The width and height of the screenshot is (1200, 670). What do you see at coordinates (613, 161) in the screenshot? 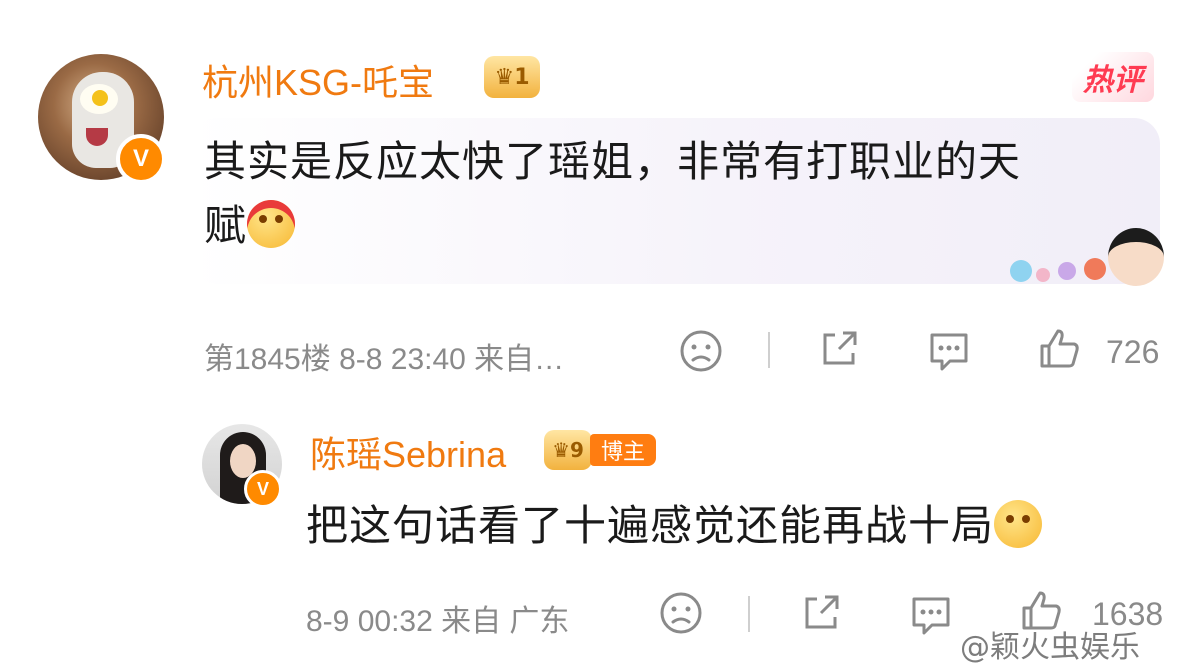
I see `comment-text-line1: 其实是反应太快了瑶姐，非常有打职业的天` at bounding box center [613, 161].